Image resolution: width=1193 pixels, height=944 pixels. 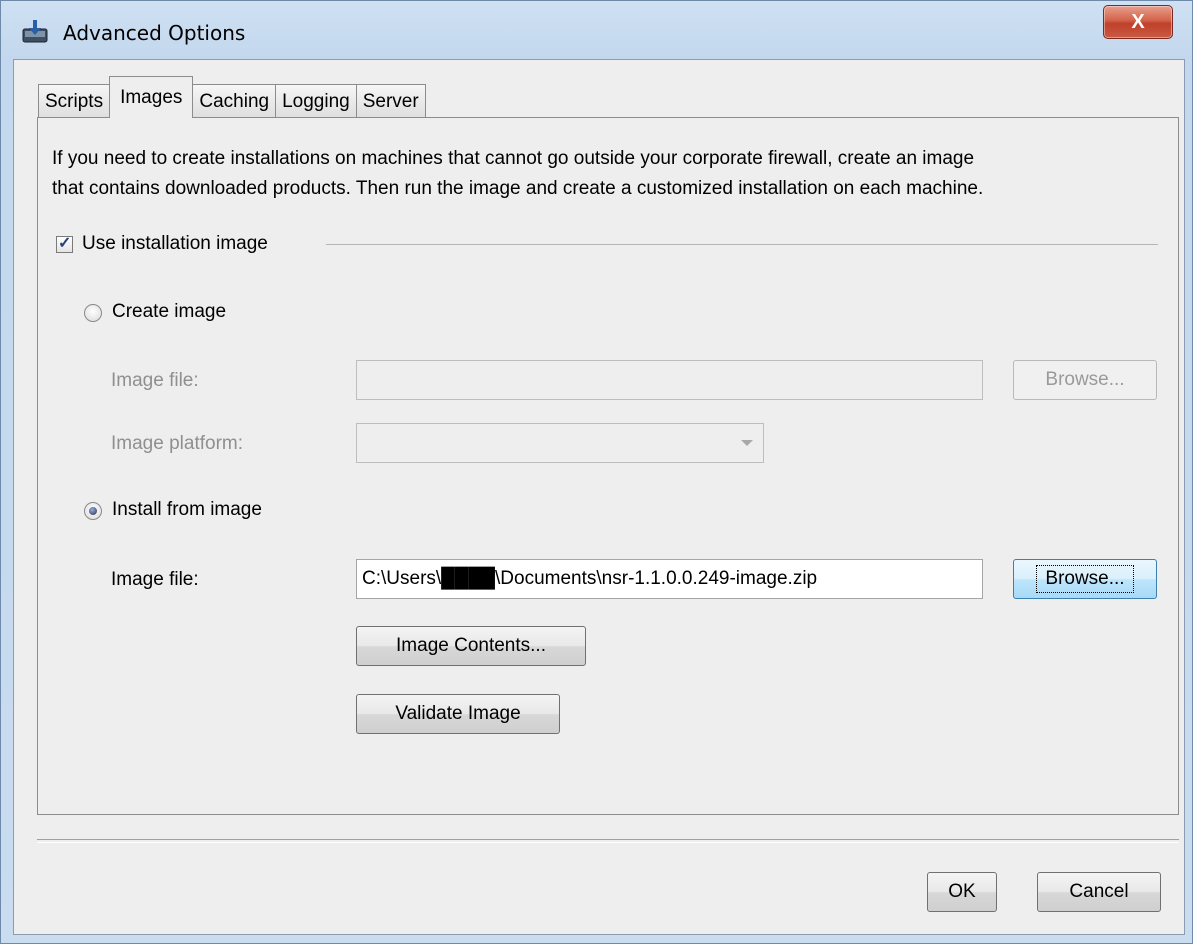 What do you see at coordinates (177, 443) in the screenshot?
I see `image-platform-label: Image platform:` at bounding box center [177, 443].